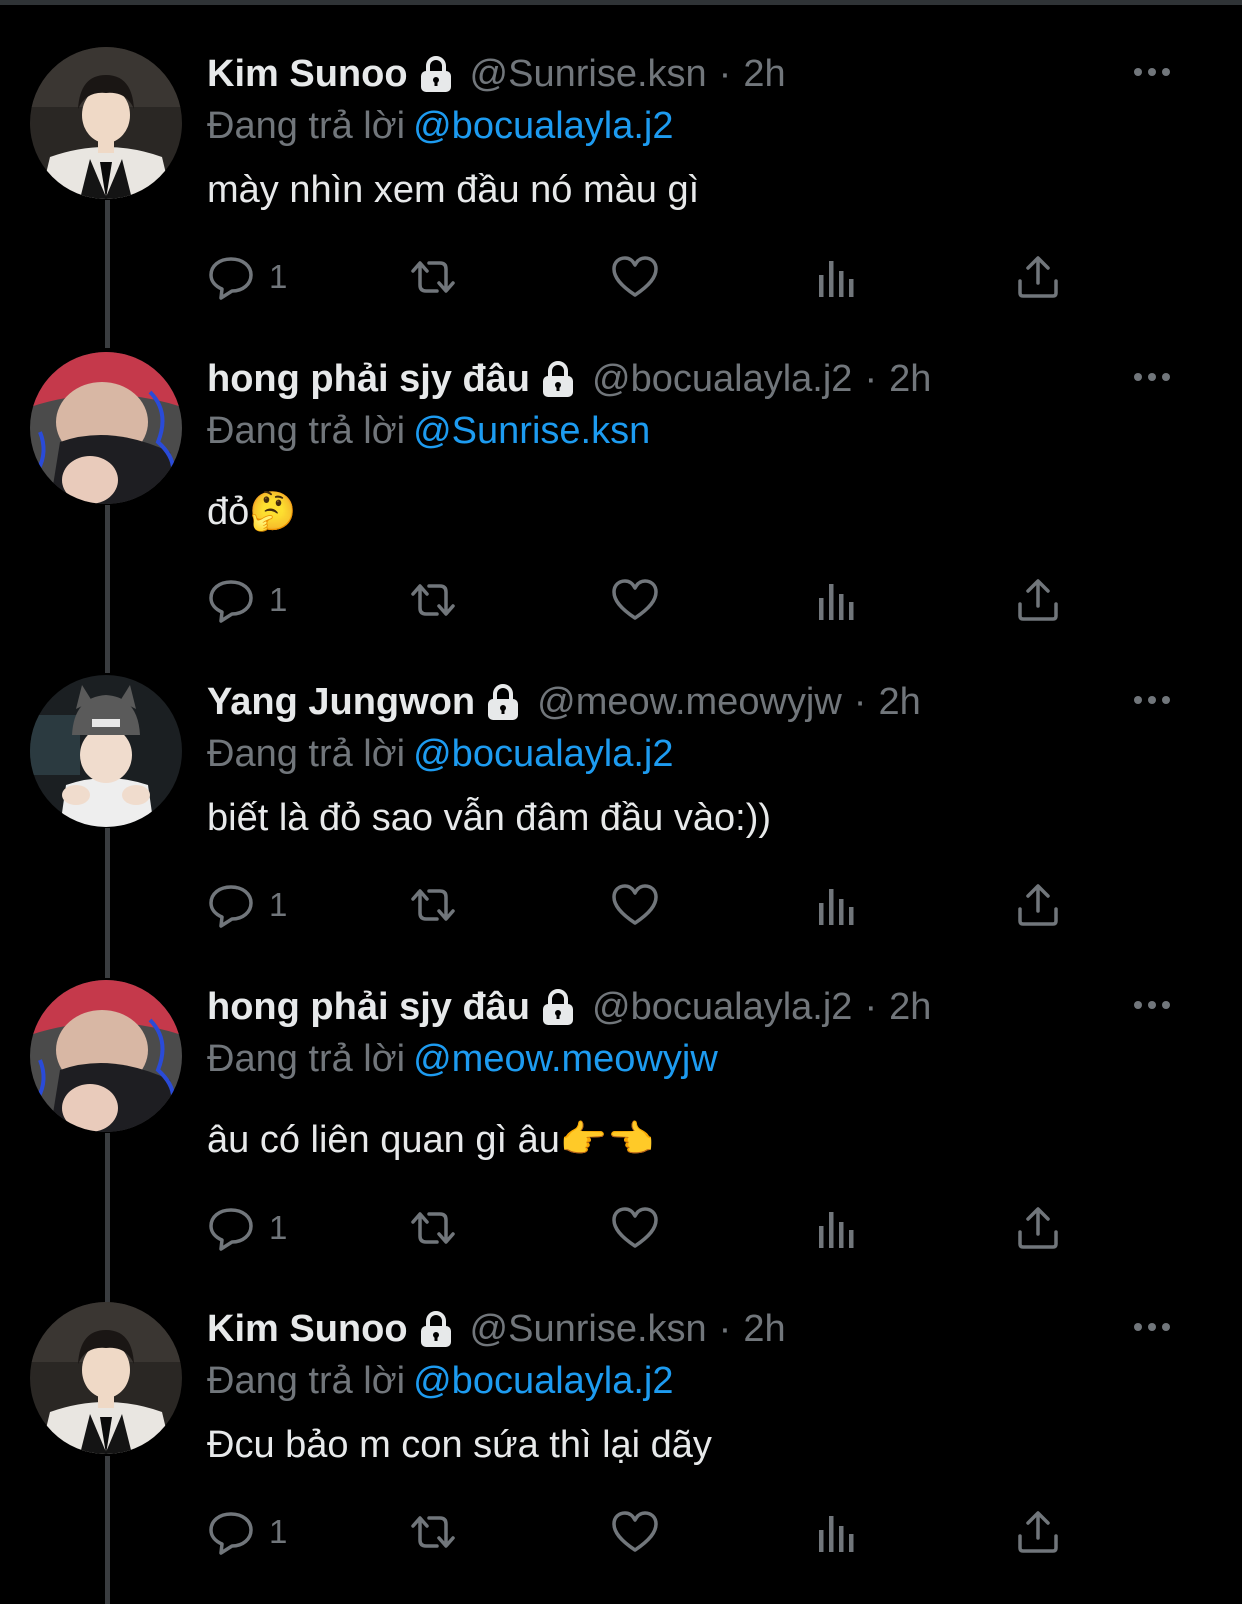  What do you see at coordinates (341, 702) in the screenshot?
I see `author-name: Yang Jungwon` at bounding box center [341, 702].